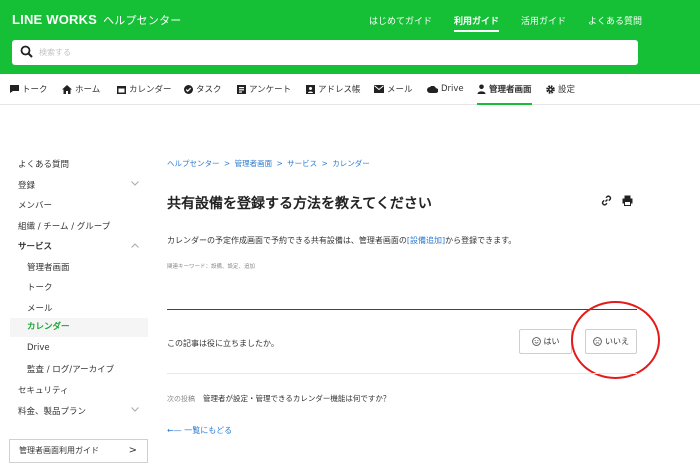 The height and width of the screenshot is (468, 700). What do you see at coordinates (627, 200) in the screenshot?
I see `print-icon` at bounding box center [627, 200].